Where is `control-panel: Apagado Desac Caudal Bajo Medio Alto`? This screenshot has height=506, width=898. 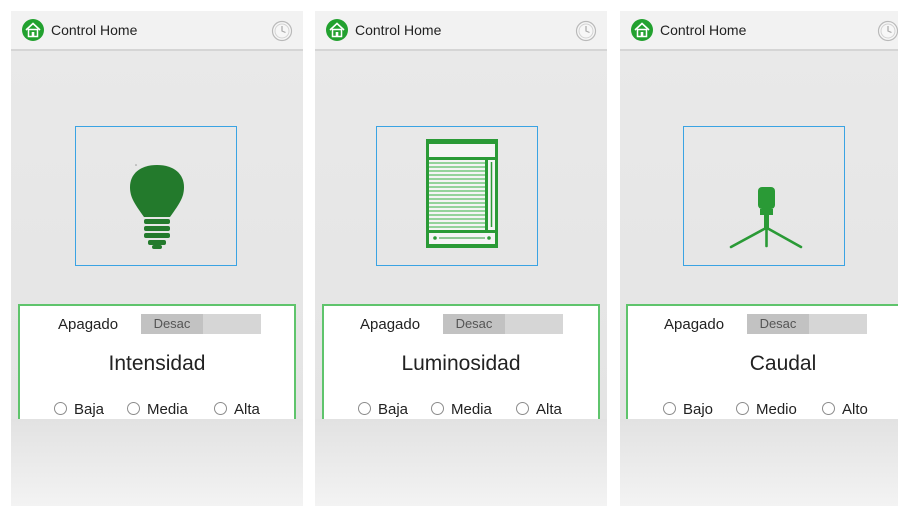
control-panel: Apagado Desac Caudal Bajo Medio Alto is located at coordinates (762, 362).